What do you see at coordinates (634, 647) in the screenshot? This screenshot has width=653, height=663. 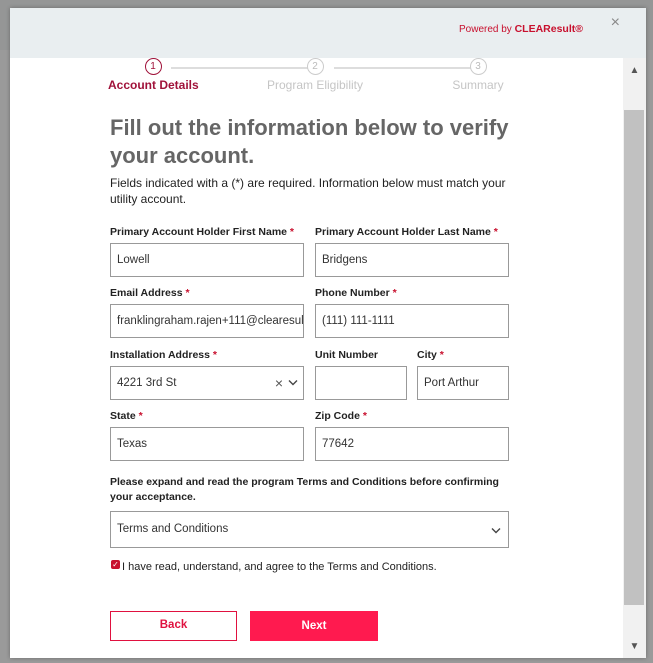 I see `scroll-down-arrow-icon: ▼` at bounding box center [634, 647].